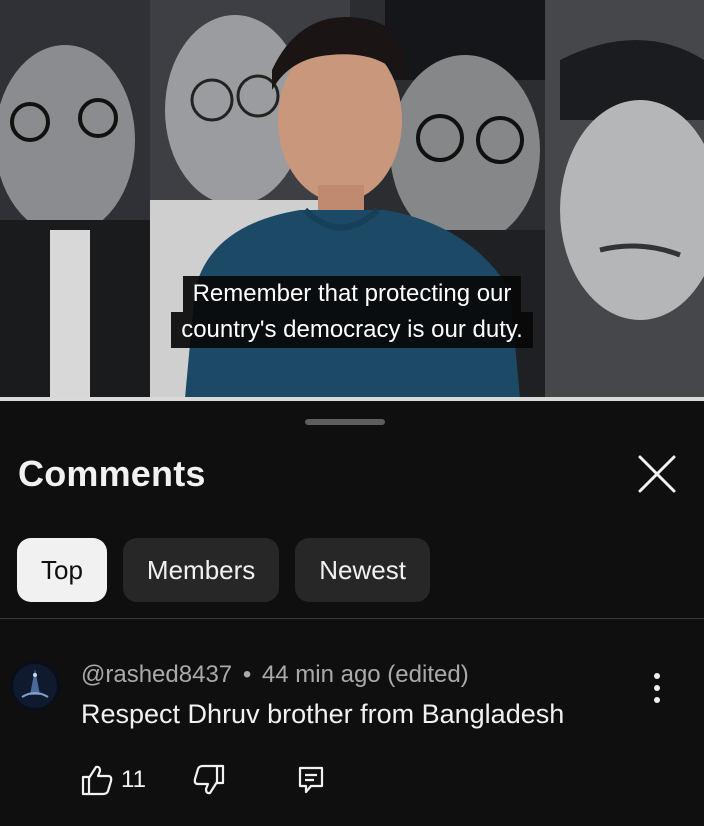 The height and width of the screenshot is (826, 704). What do you see at coordinates (362, 570) in the screenshot?
I see `filter-chip-newest: Newest` at bounding box center [362, 570].